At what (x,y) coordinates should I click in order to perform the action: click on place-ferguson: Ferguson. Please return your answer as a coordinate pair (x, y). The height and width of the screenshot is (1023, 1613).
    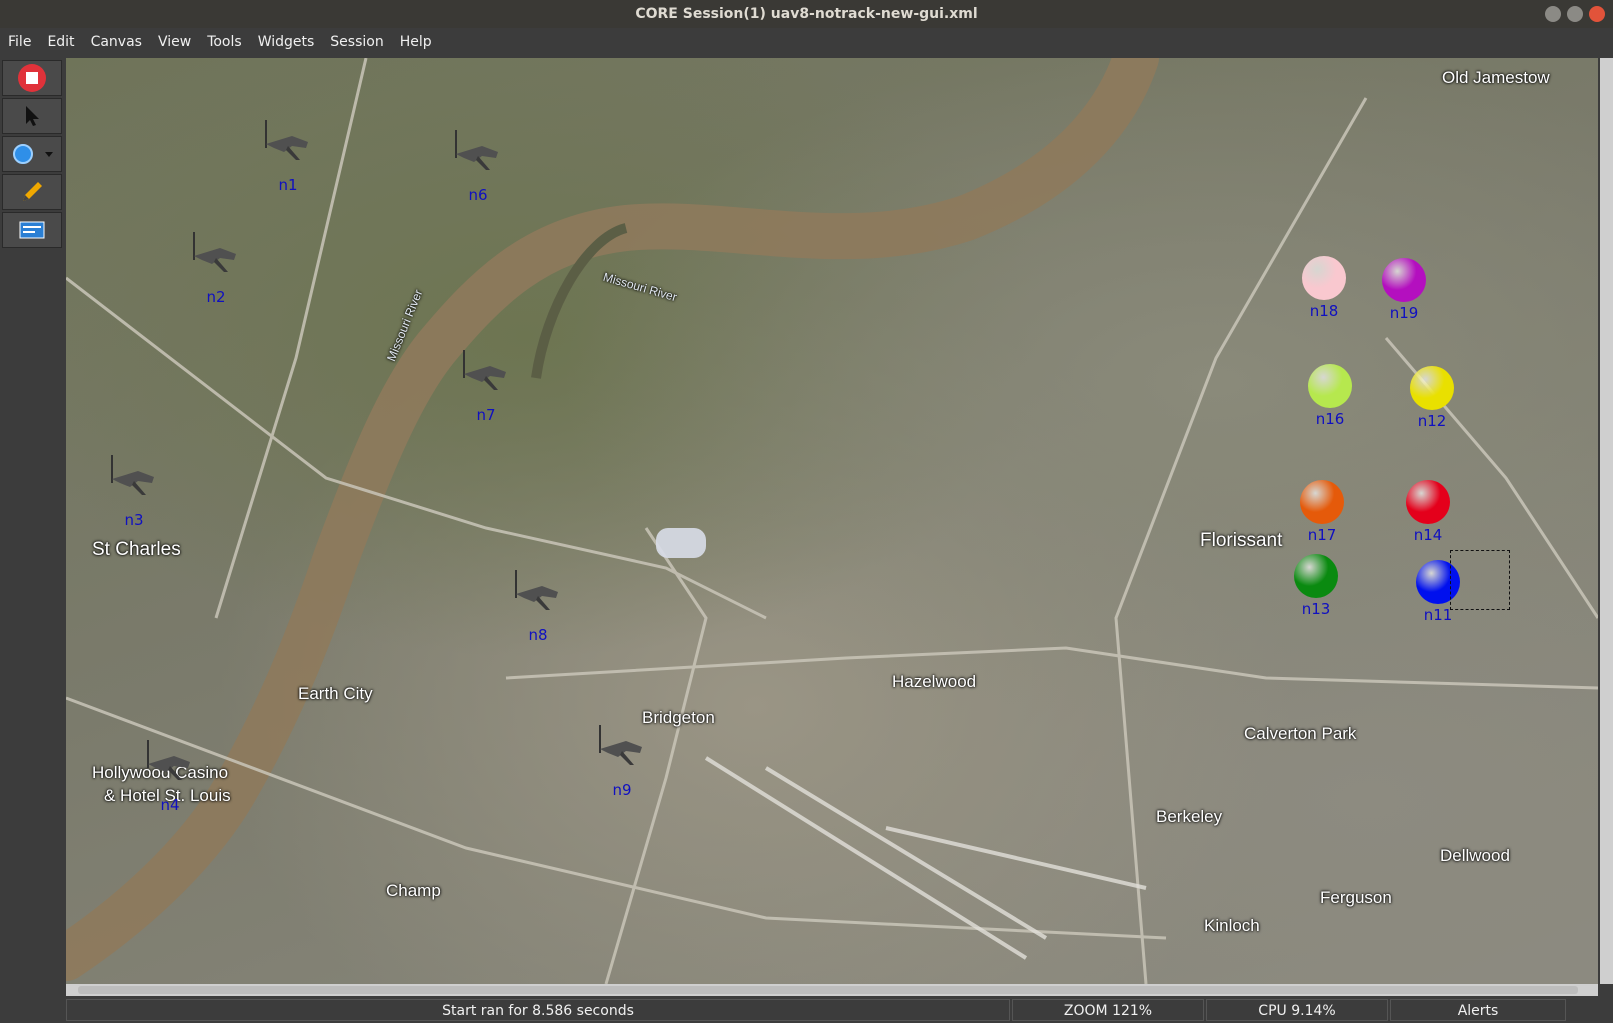
    Looking at the image, I should click on (1356, 897).